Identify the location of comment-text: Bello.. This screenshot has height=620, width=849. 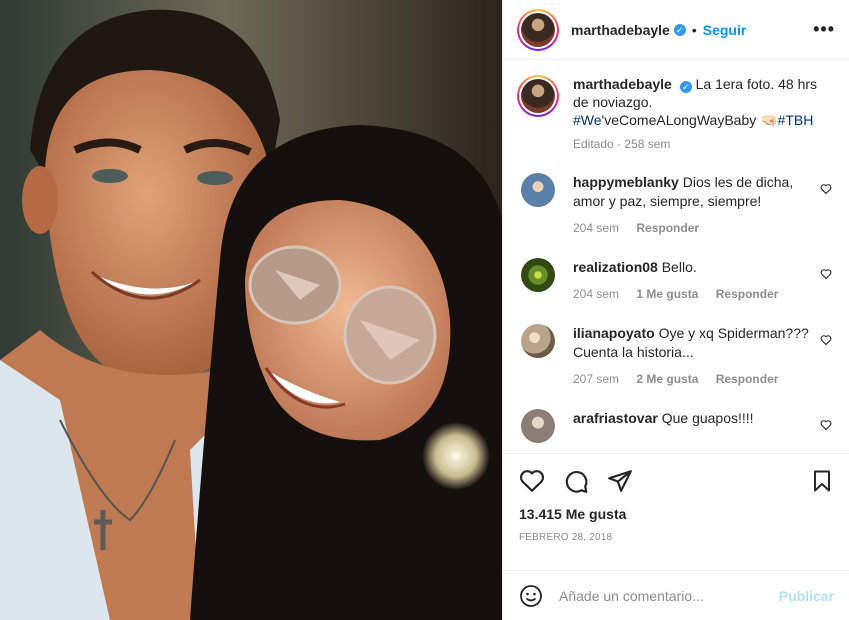
(679, 267).